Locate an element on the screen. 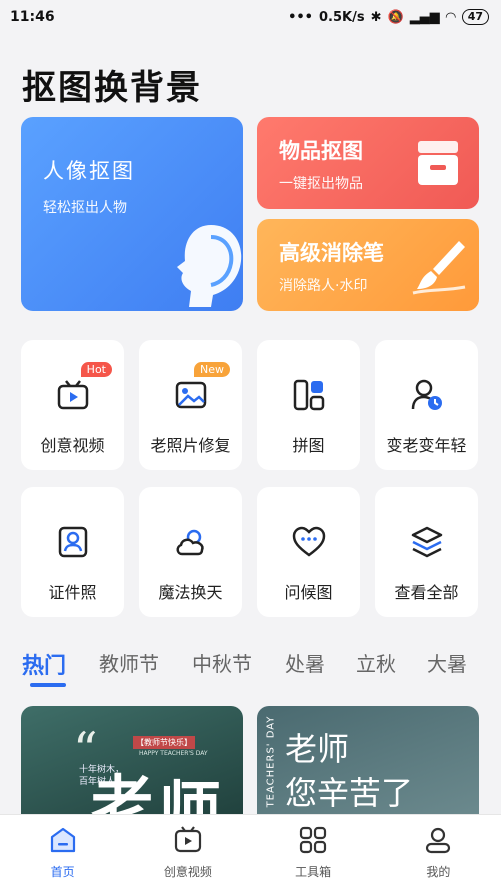  tool-age-change: 变老变年轻 is located at coordinates (426, 405).